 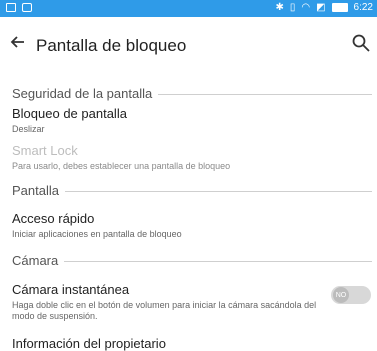 What do you see at coordinates (192, 93) in the screenshot?
I see `section-screen-security: Seguridad de la pantalla` at bounding box center [192, 93].